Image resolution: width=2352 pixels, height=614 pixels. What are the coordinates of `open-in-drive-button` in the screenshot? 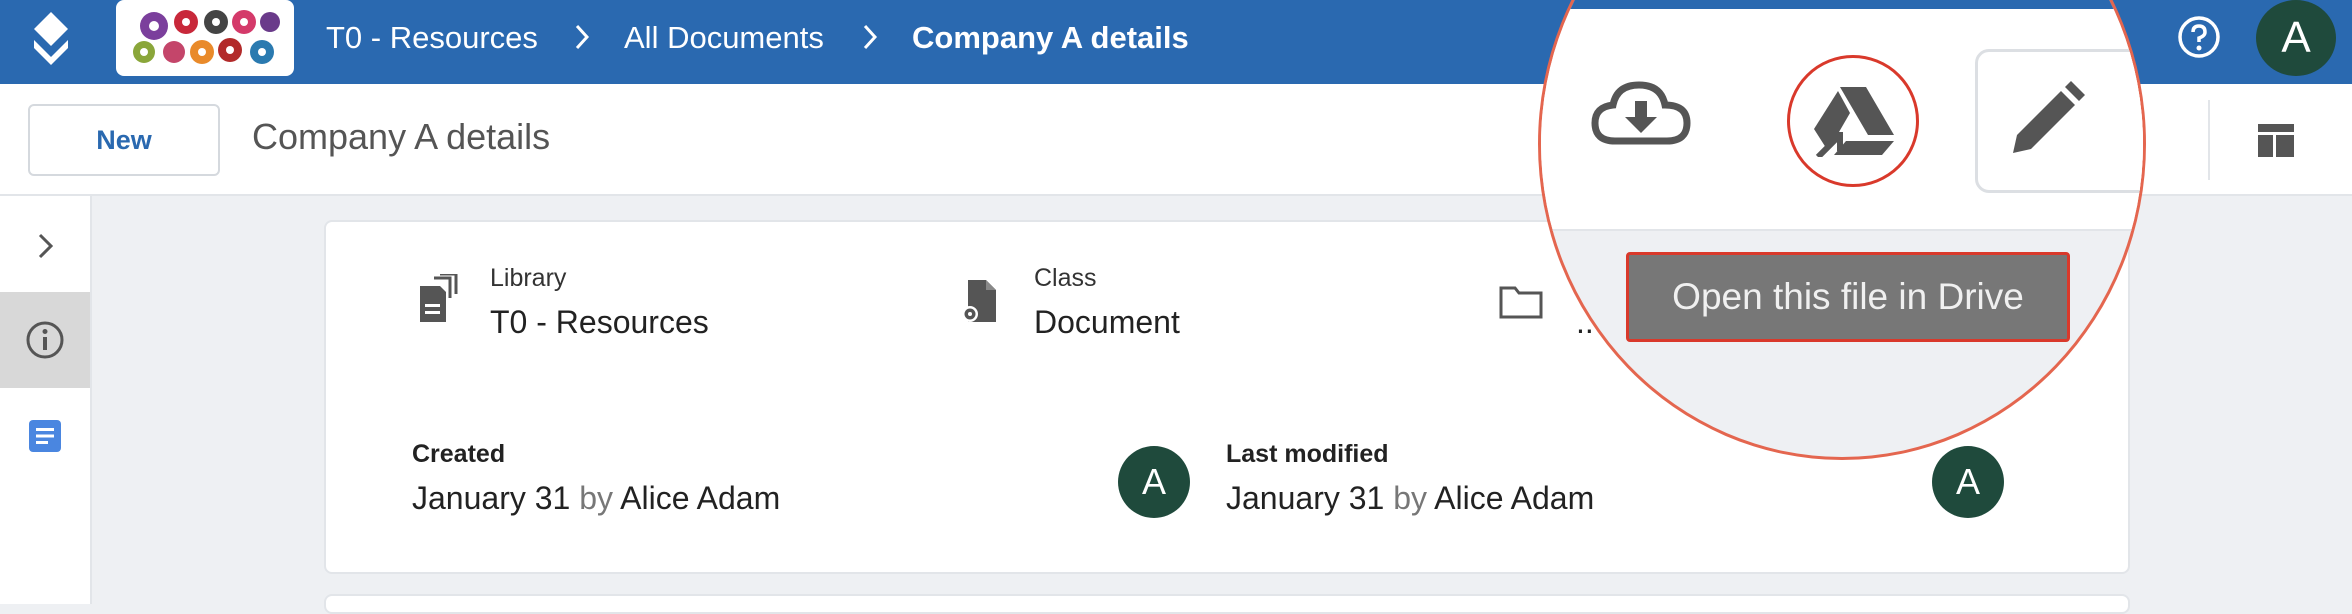 It's located at (1853, 121).